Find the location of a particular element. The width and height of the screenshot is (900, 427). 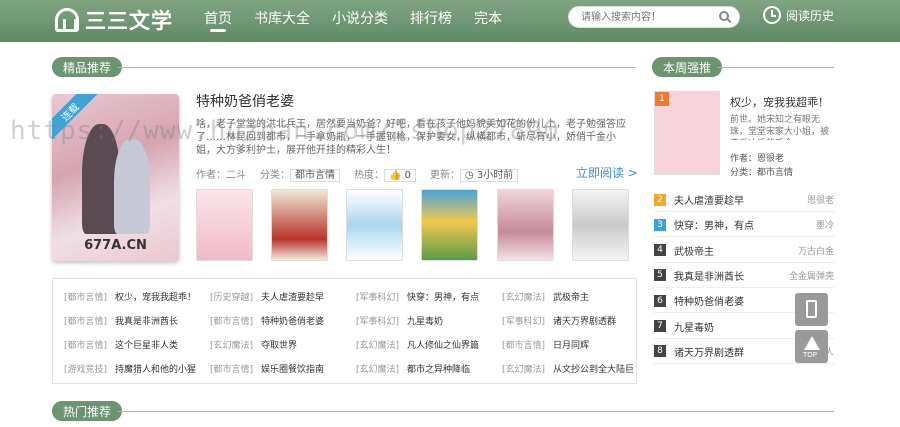

link-title: 诸天万界剧透群 is located at coordinates (584, 322).